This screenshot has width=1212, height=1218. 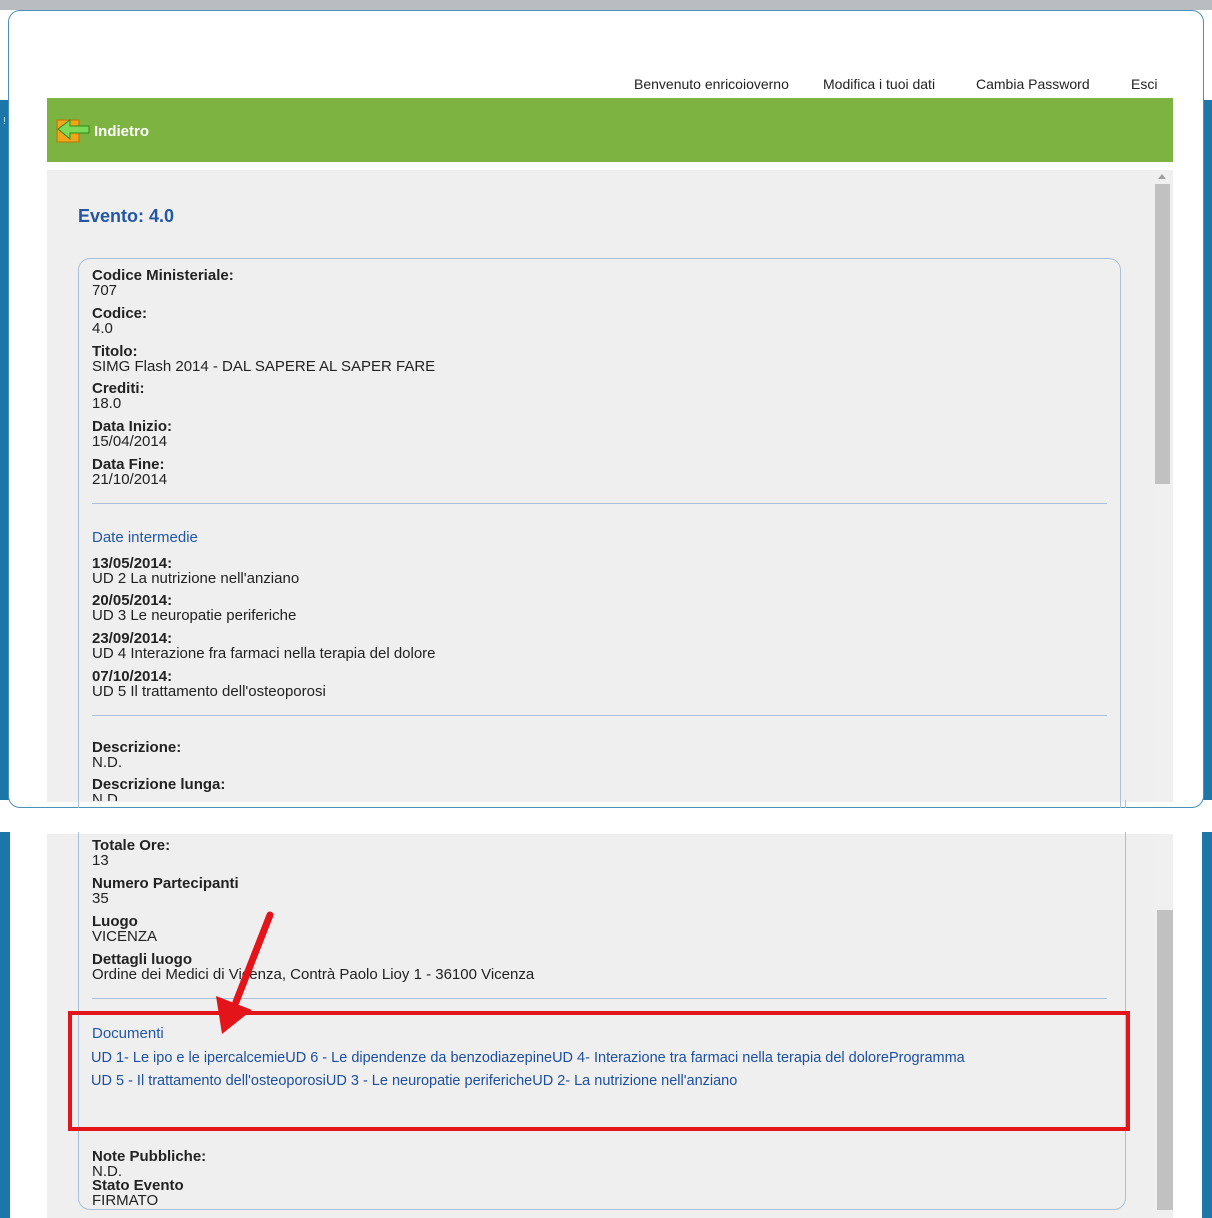 I want to click on field-totale-ore: Totale Ore: 13, so click(x=131, y=853).